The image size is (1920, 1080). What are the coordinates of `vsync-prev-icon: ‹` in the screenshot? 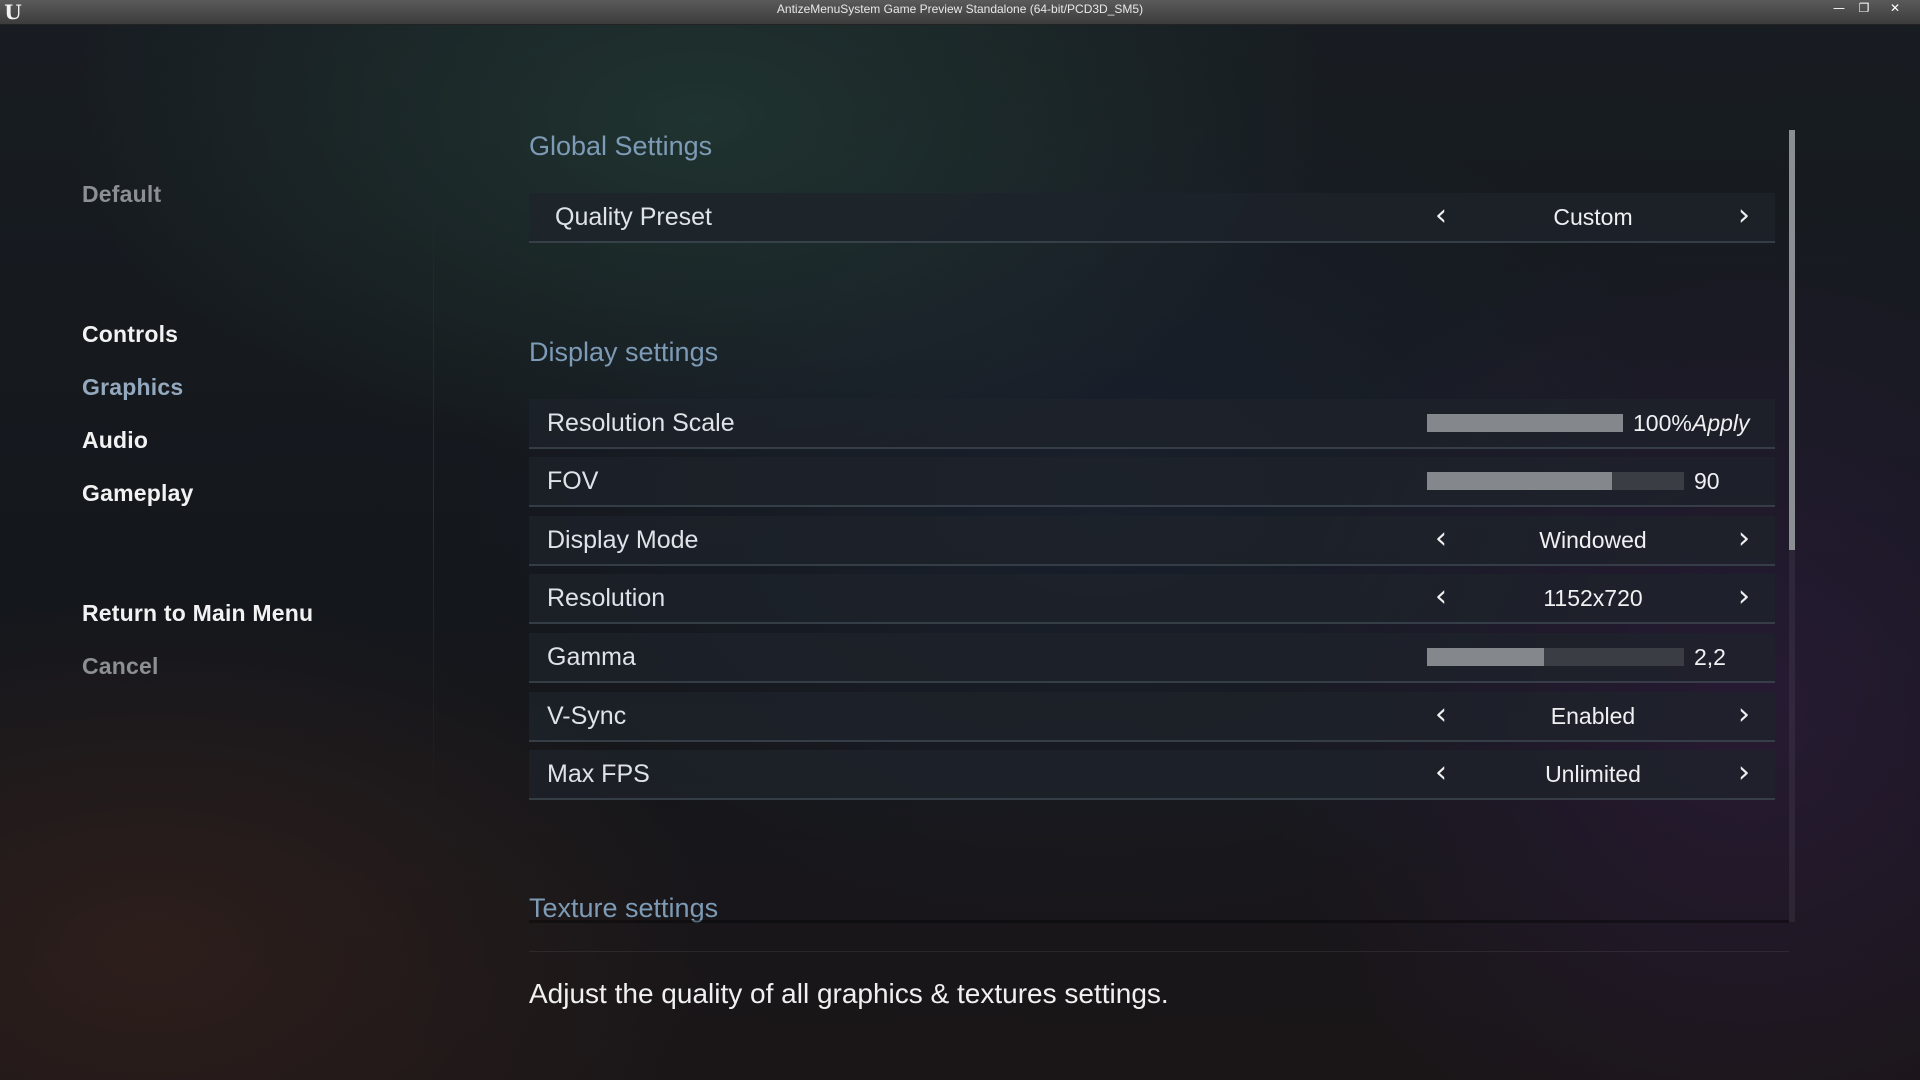 It's located at (1441, 716).